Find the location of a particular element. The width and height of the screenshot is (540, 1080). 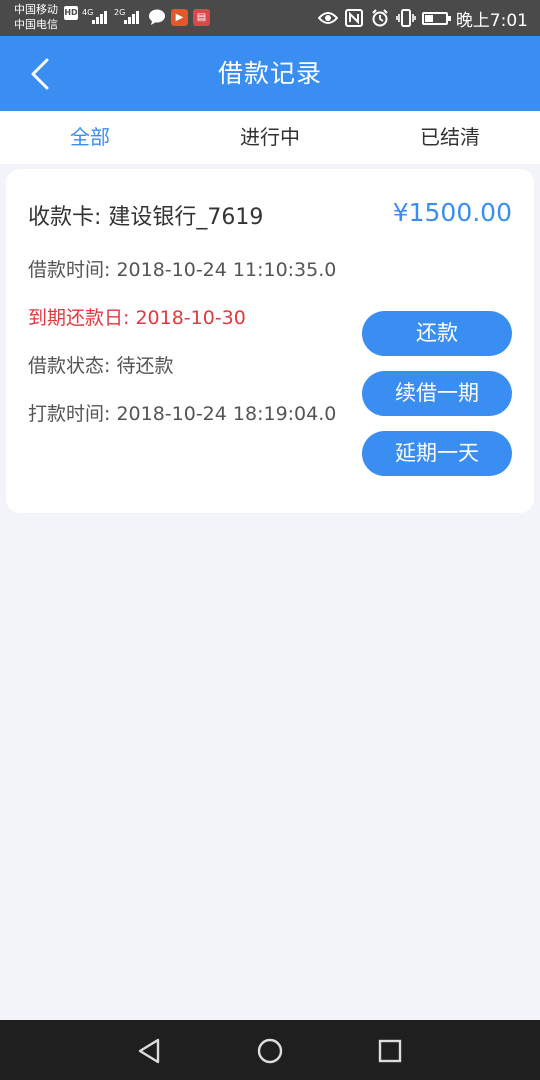

title-bar: 借款记录 is located at coordinates (270, 73).